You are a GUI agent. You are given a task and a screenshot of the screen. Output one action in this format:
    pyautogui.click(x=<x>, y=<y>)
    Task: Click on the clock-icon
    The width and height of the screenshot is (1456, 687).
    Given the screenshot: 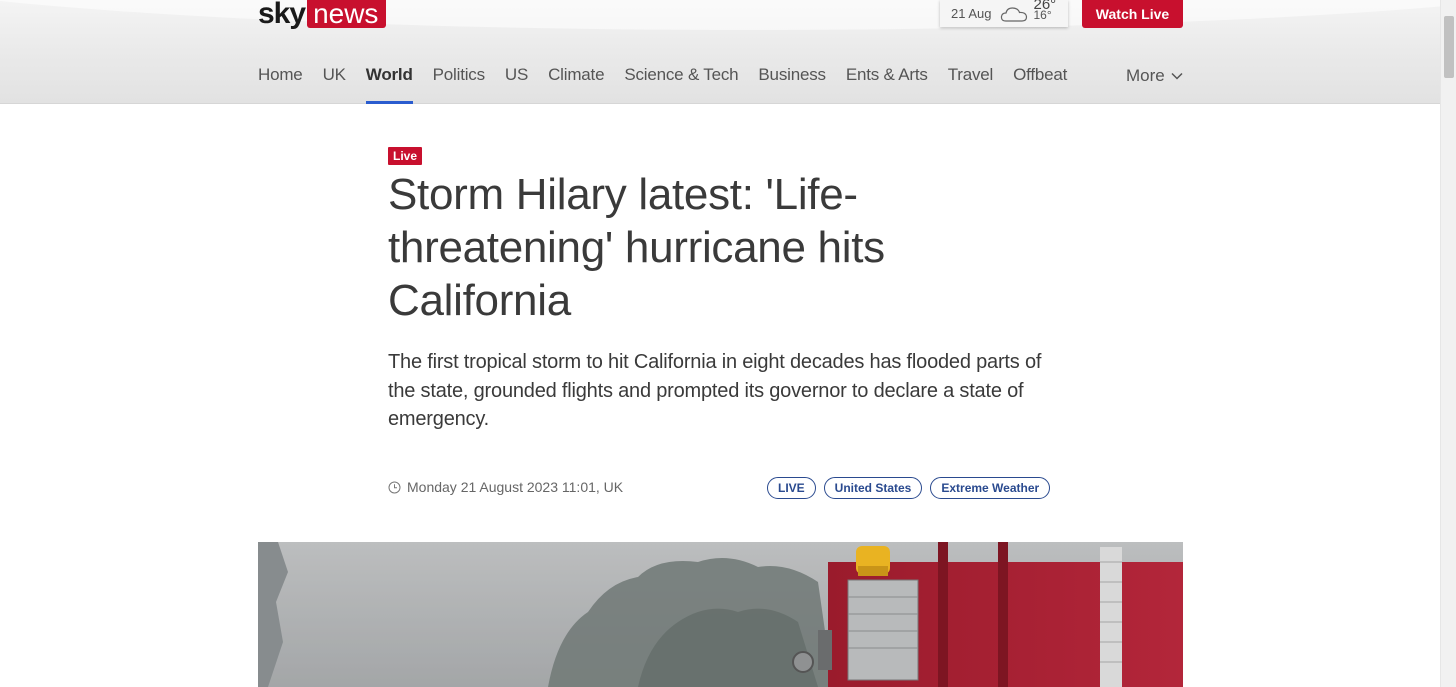 What is the action you would take?
    pyautogui.click(x=394, y=487)
    